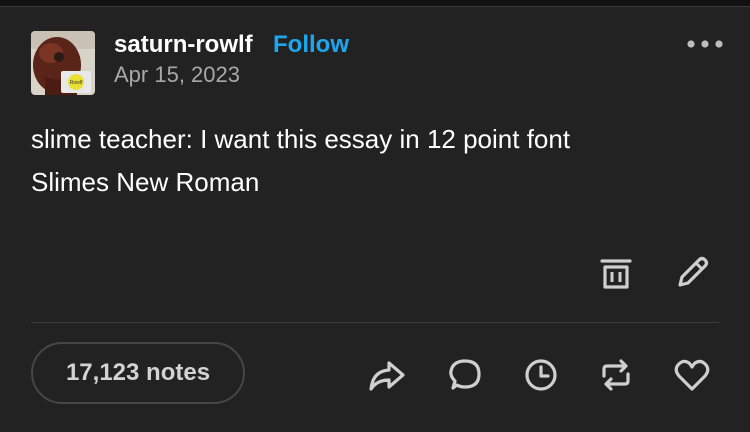 This screenshot has height=432, width=750. I want to click on clock-icon, so click(541, 375).